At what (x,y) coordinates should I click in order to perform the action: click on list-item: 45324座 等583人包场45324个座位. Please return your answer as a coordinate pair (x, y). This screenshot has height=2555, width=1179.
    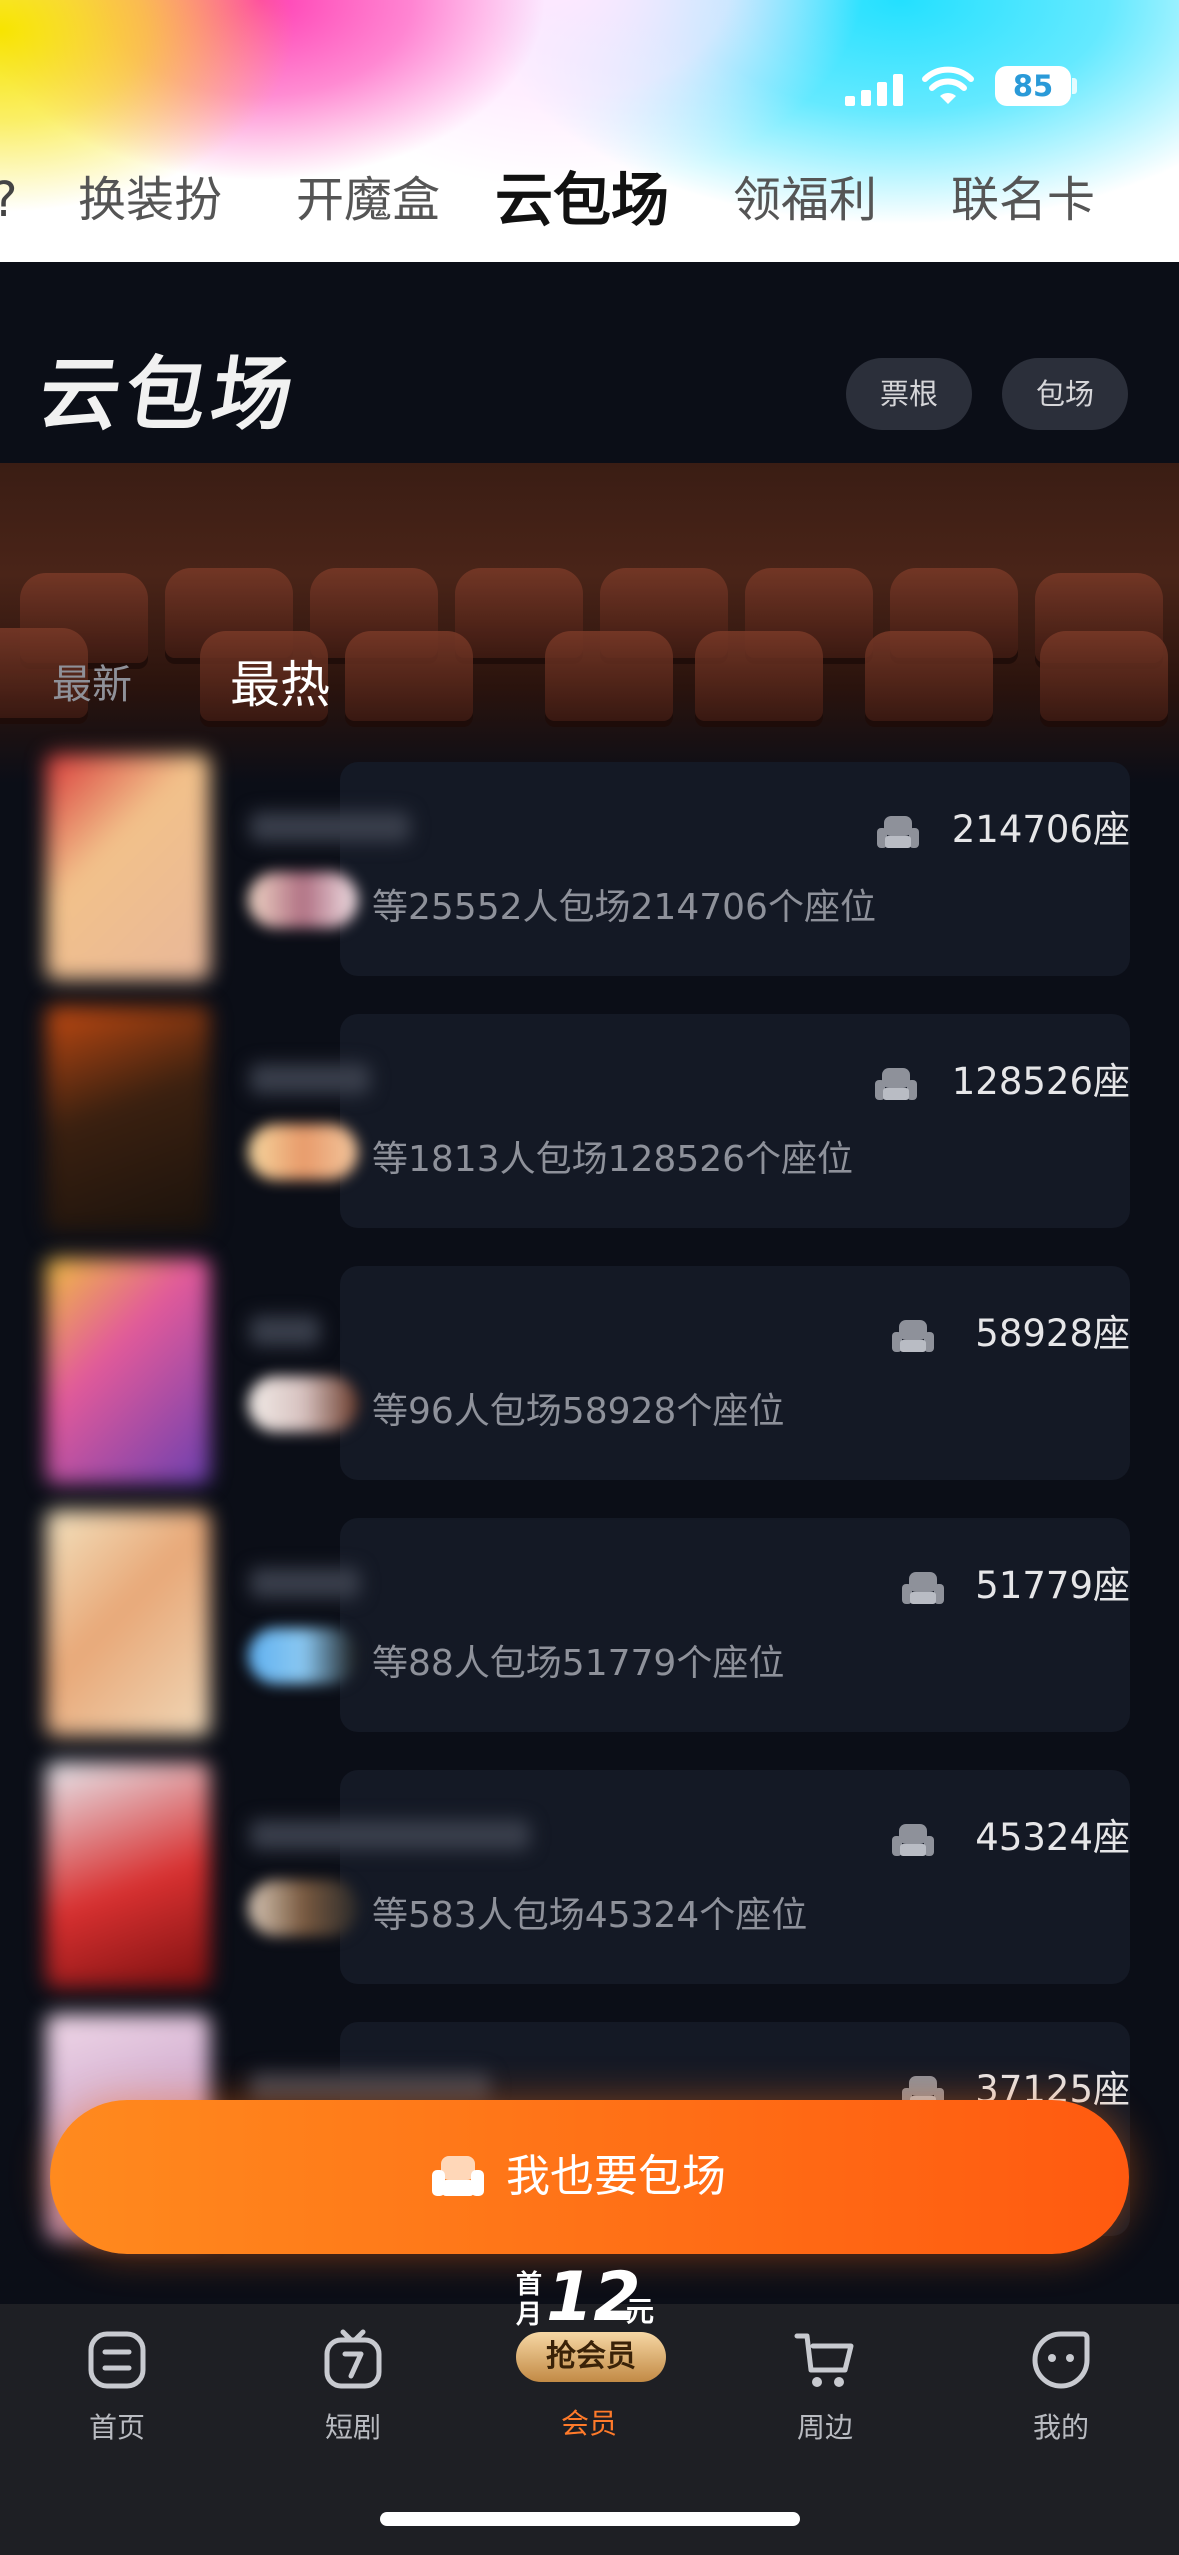
    Looking at the image, I should click on (589, 1875).